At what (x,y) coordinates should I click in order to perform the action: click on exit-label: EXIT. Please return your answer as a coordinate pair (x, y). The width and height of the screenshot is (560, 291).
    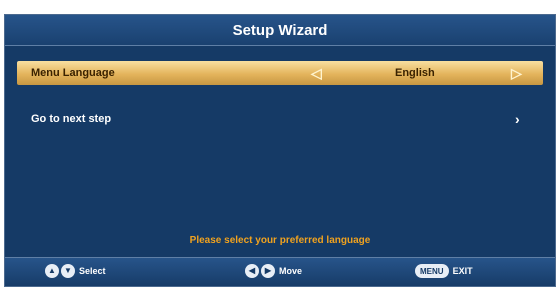
    Looking at the image, I should click on (462, 271).